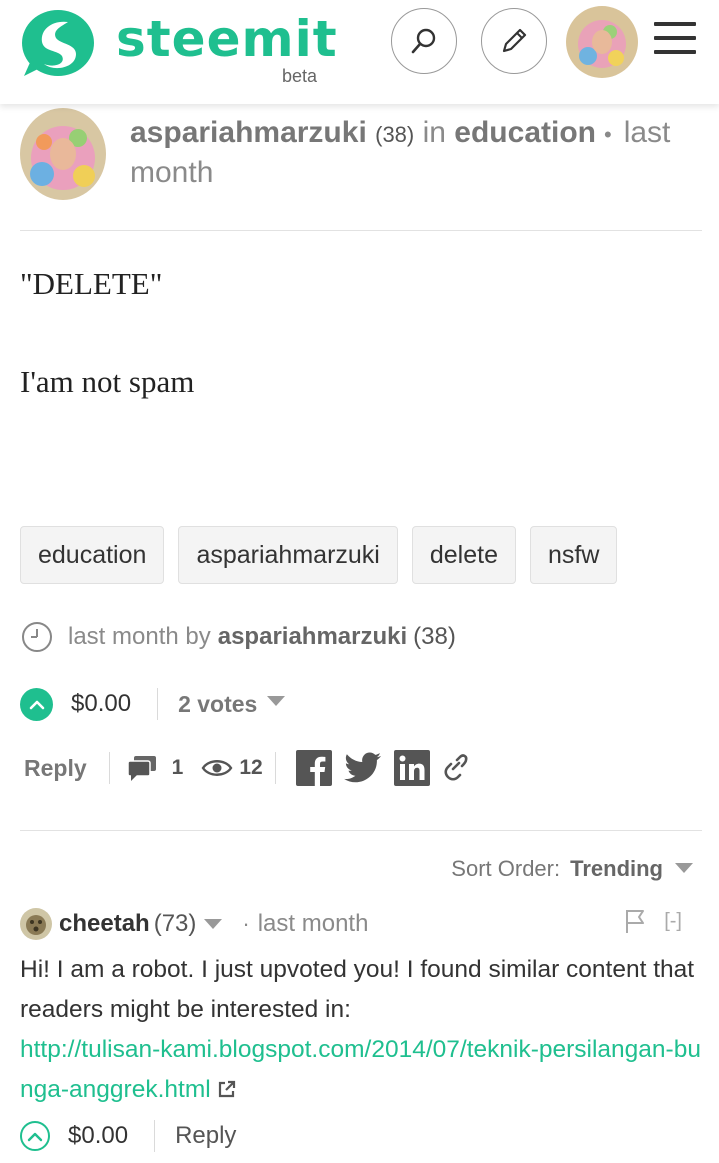  I want to click on sort-order: Sort Order: Trending, so click(572, 869).